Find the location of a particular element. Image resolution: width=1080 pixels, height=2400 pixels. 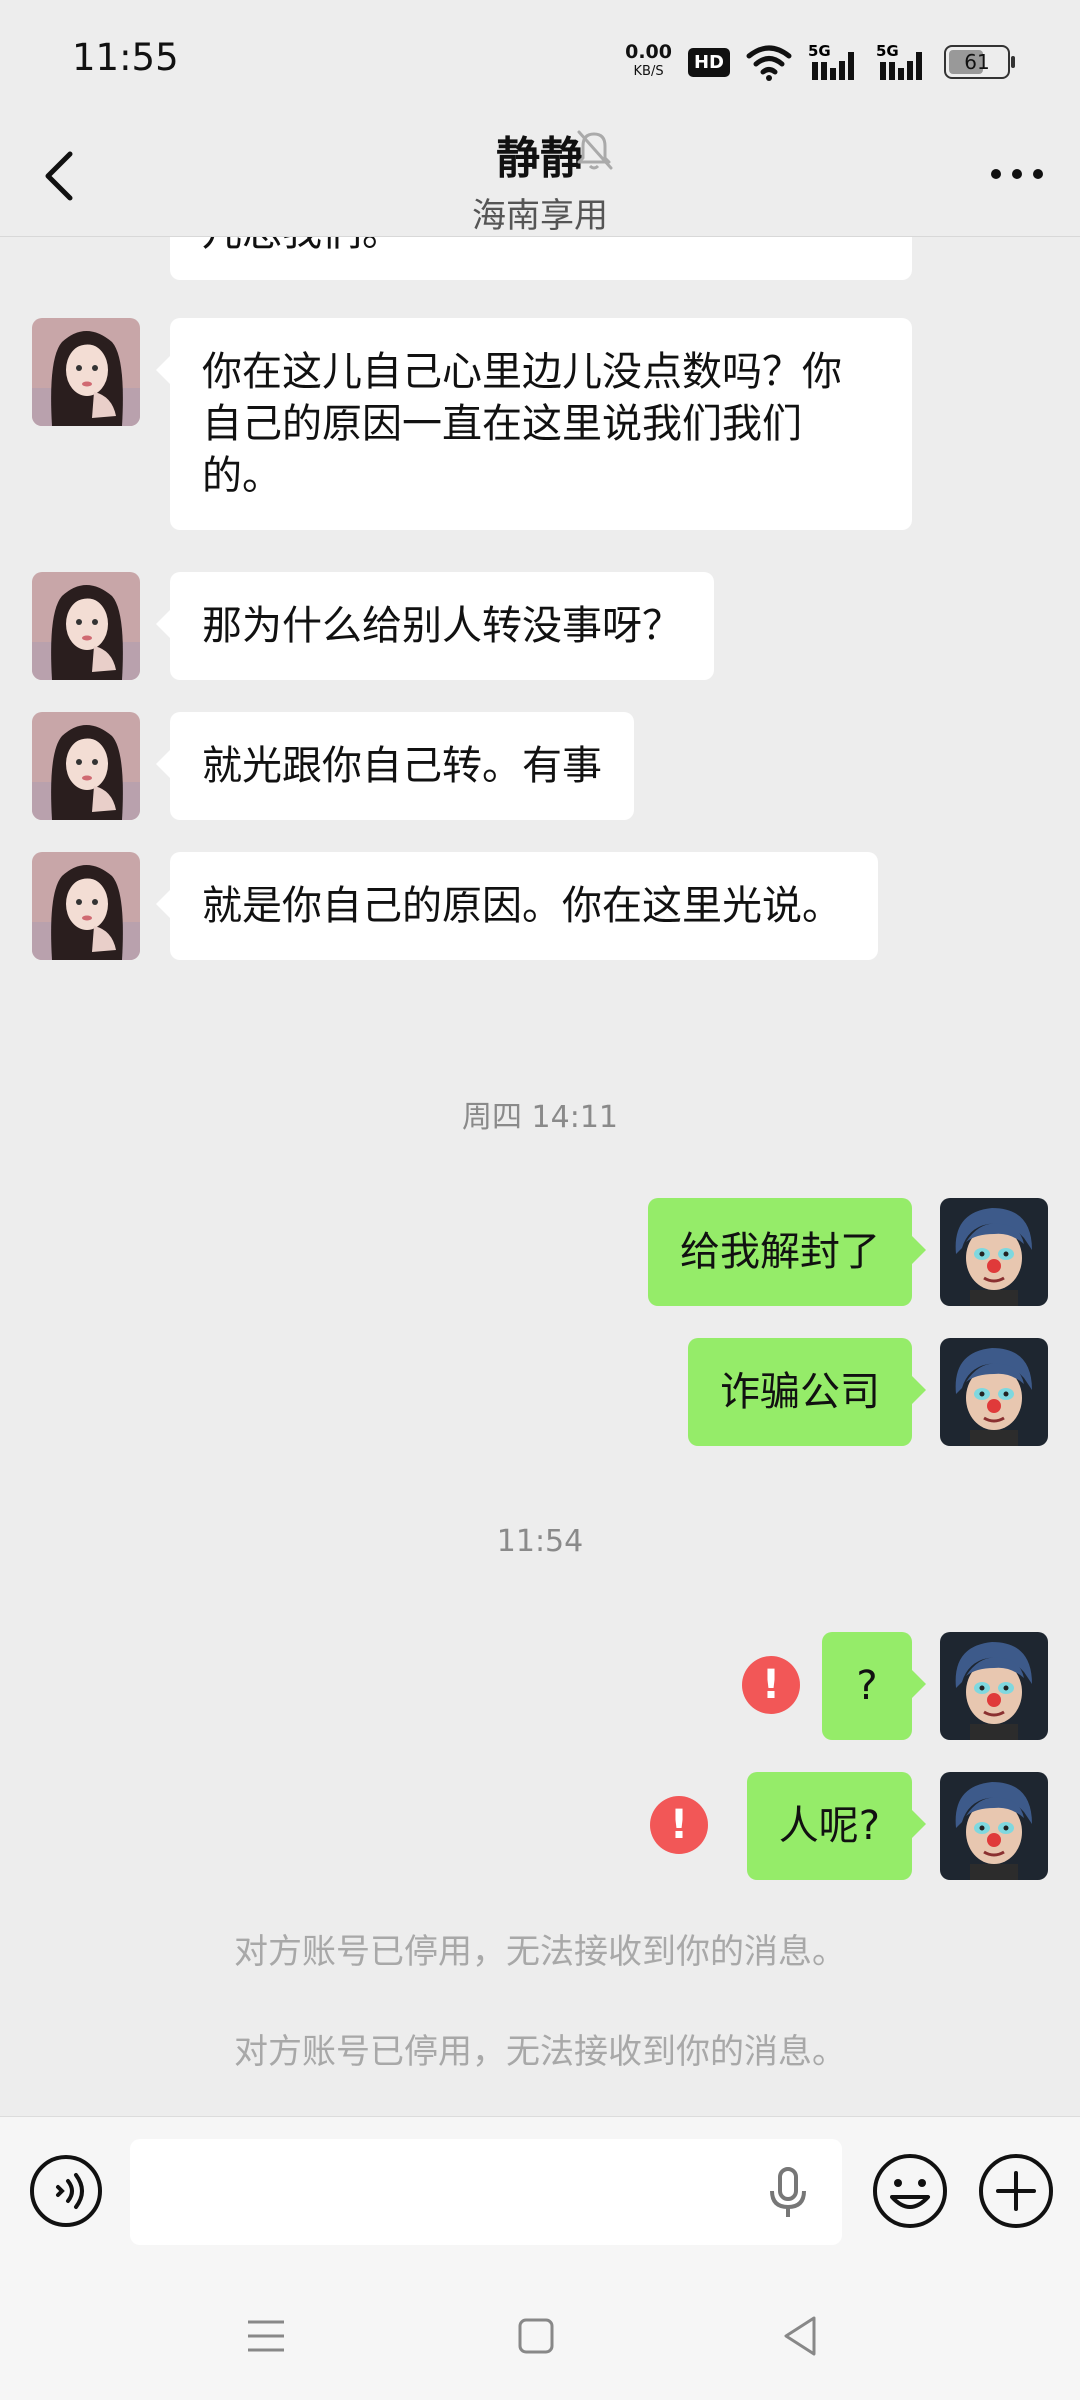

system-nav-bar is located at coordinates (540, 2338).